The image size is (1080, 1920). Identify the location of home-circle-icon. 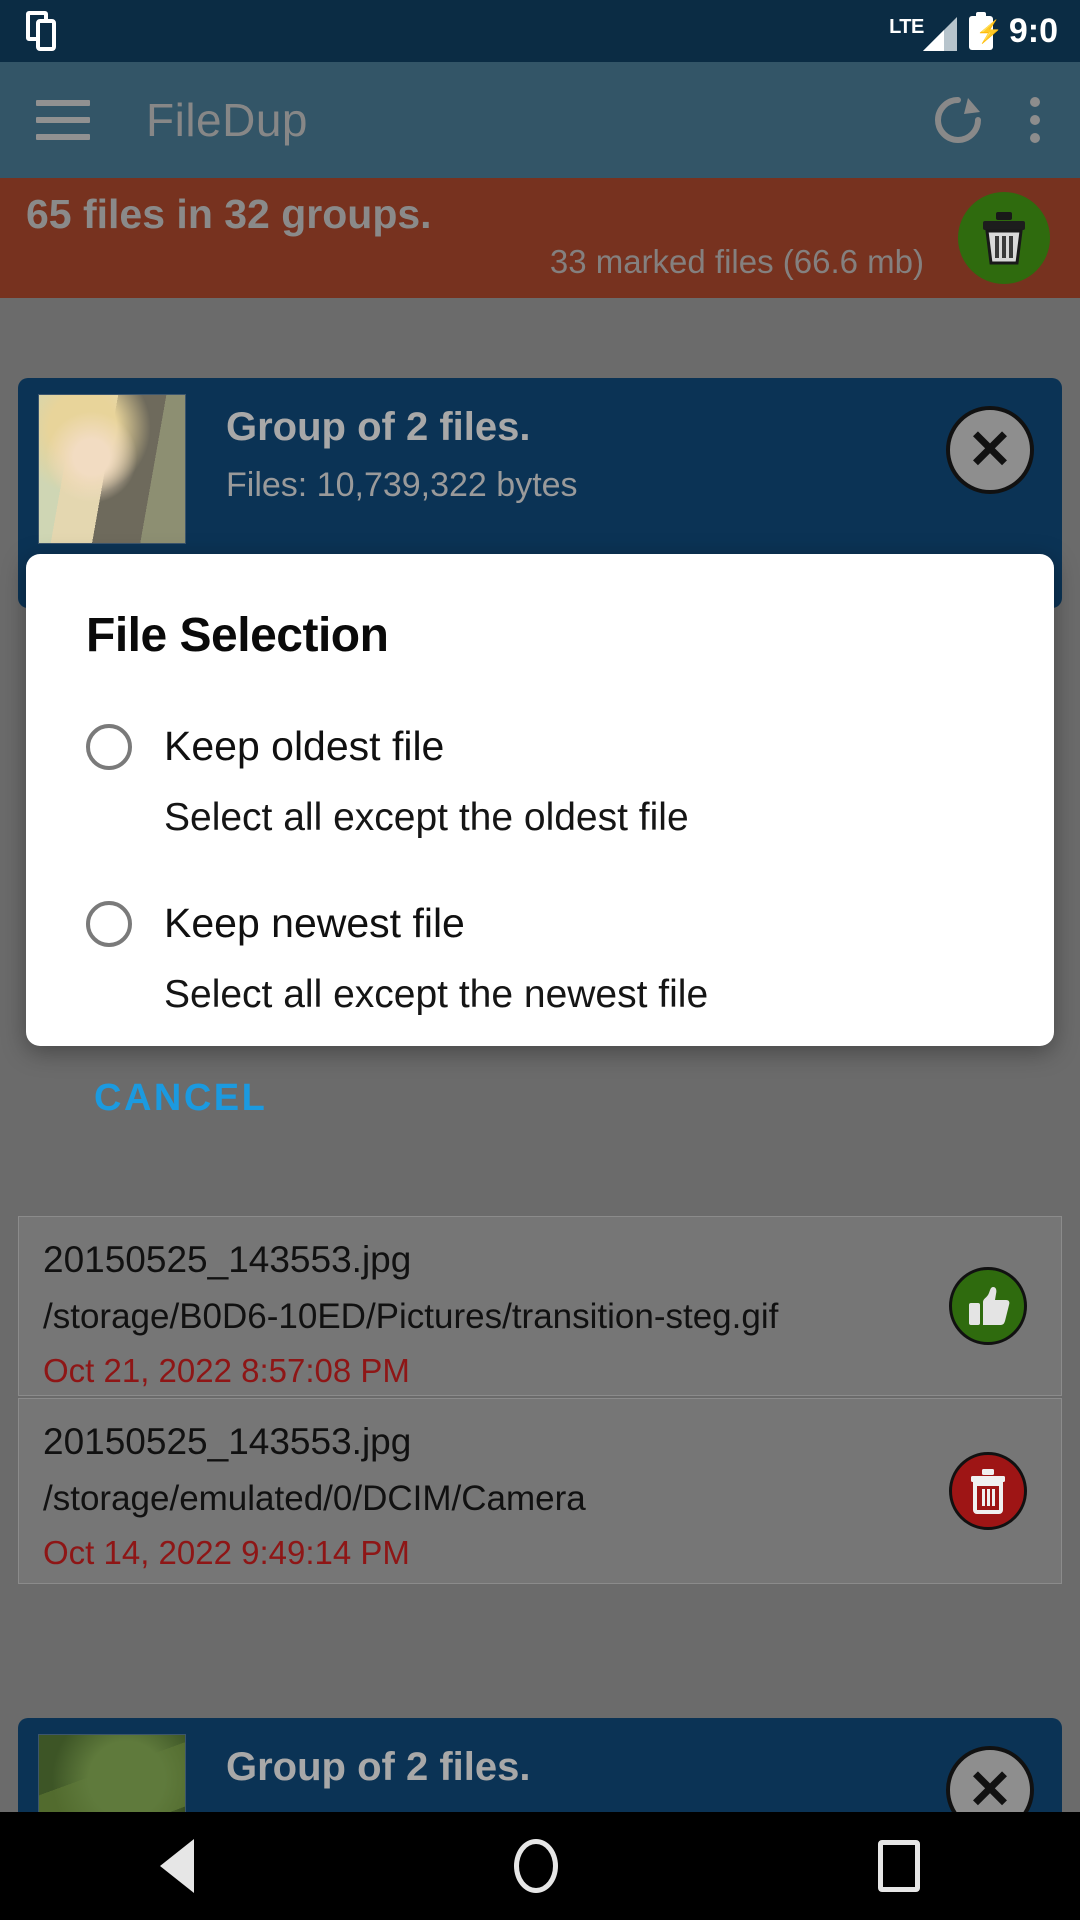
(536, 1866).